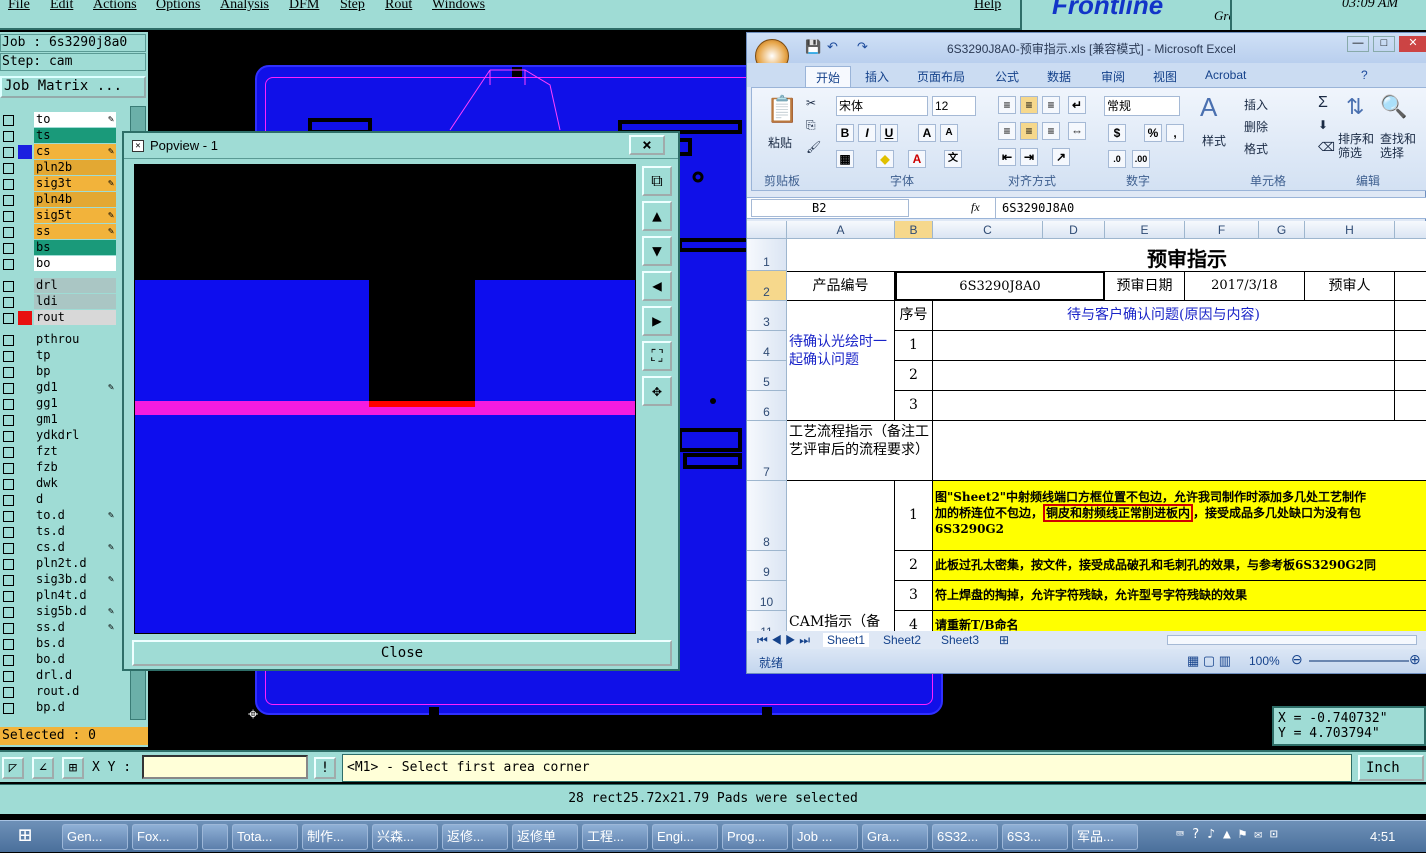 The image size is (1426, 853). Describe the element at coordinates (1179, 566) in the screenshot. I see `cell-instruction-2: 此板过孔太密集，按文件，接受成品破孔和毛刺孔的效果，与参考板6S3290G2同` at that location.